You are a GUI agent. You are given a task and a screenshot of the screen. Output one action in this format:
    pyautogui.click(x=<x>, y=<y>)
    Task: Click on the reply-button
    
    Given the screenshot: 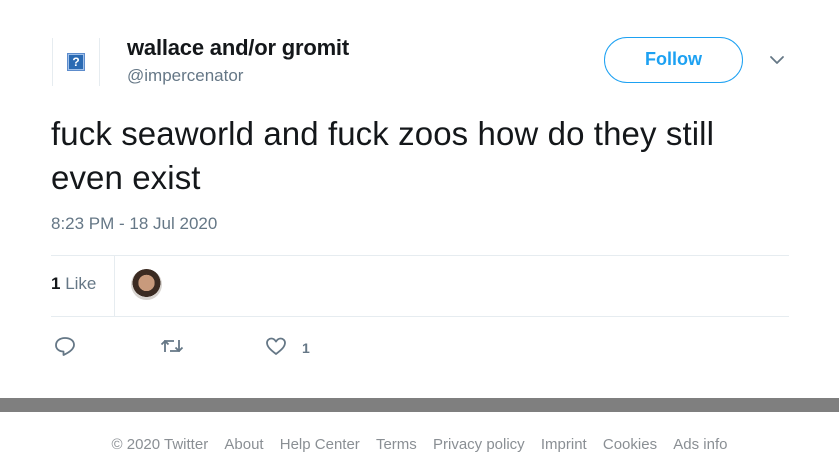 What is the action you would take?
    pyautogui.click(x=65, y=346)
    